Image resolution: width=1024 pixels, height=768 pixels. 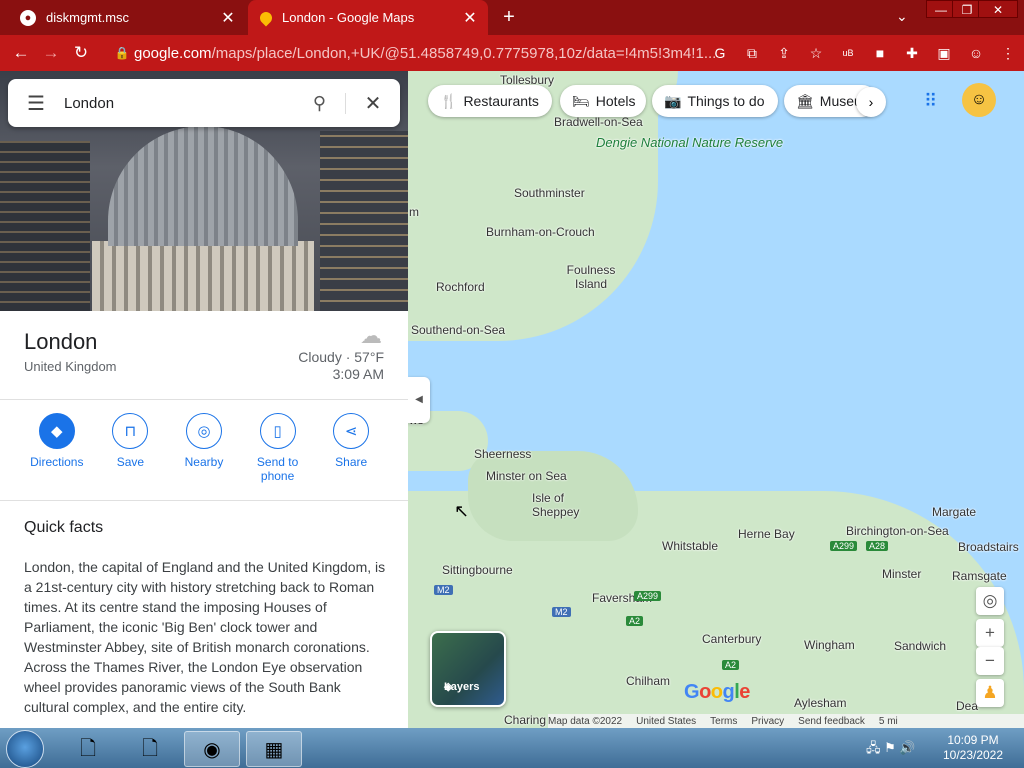 What do you see at coordinates (723, 721) in the screenshot?
I see `terms-link: Terms` at bounding box center [723, 721].